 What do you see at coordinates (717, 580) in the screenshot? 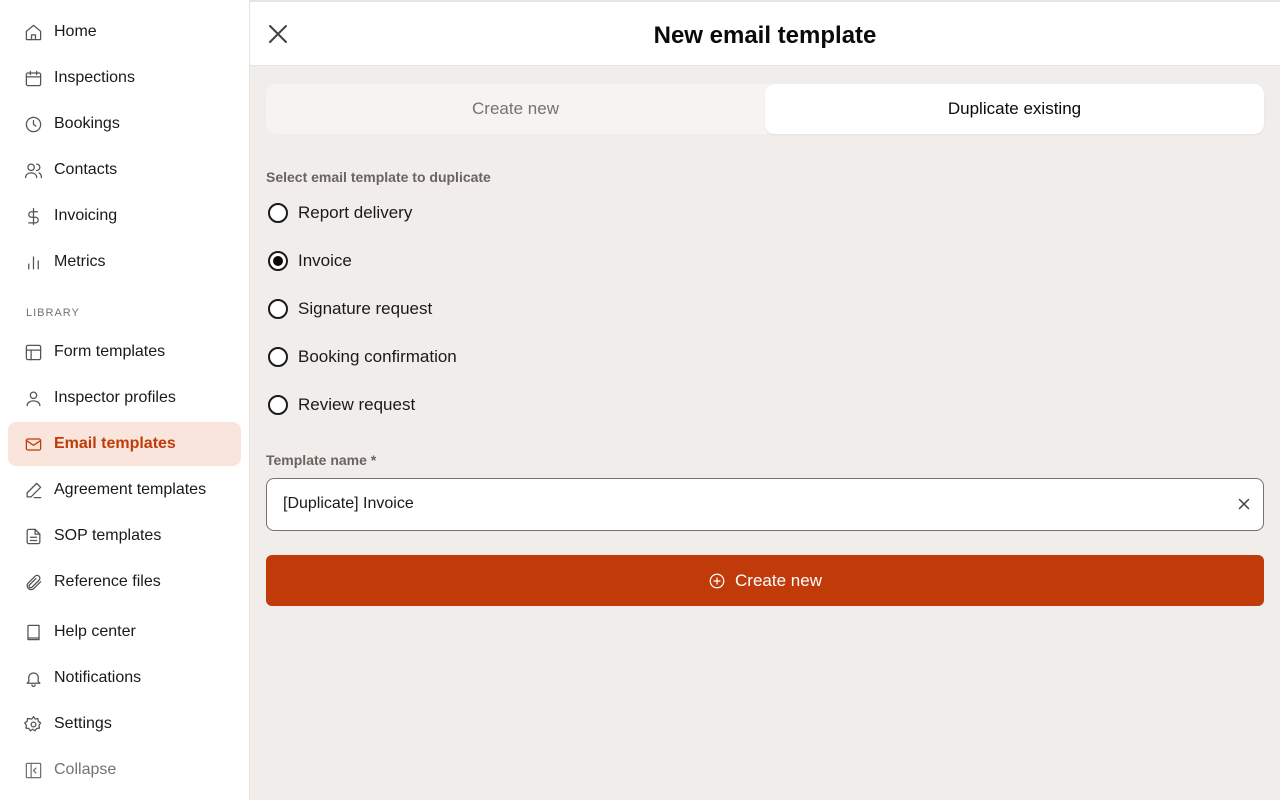
I see `plus-circle-icon` at bounding box center [717, 580].